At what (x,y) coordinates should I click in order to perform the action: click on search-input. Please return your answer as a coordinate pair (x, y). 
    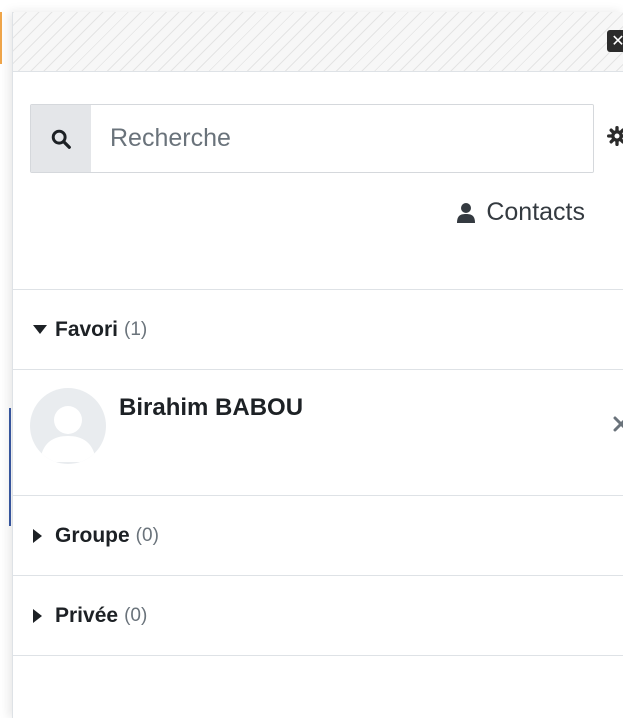
    Looking at the image, I should click on (342, 138).